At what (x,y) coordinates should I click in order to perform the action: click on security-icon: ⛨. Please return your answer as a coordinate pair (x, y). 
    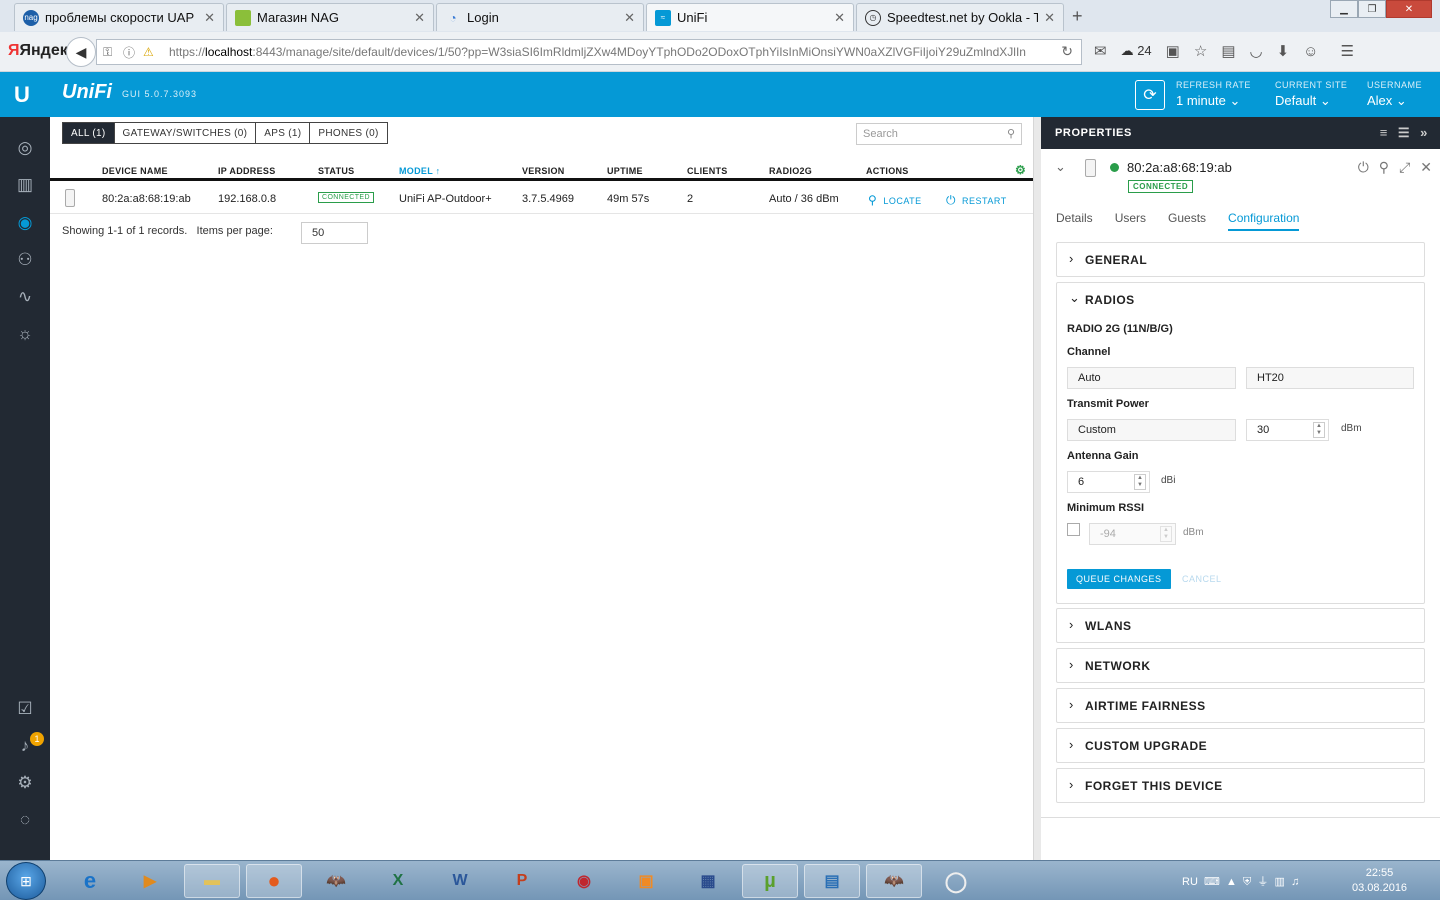
    Looking at the image, I should click on (1247, 882).